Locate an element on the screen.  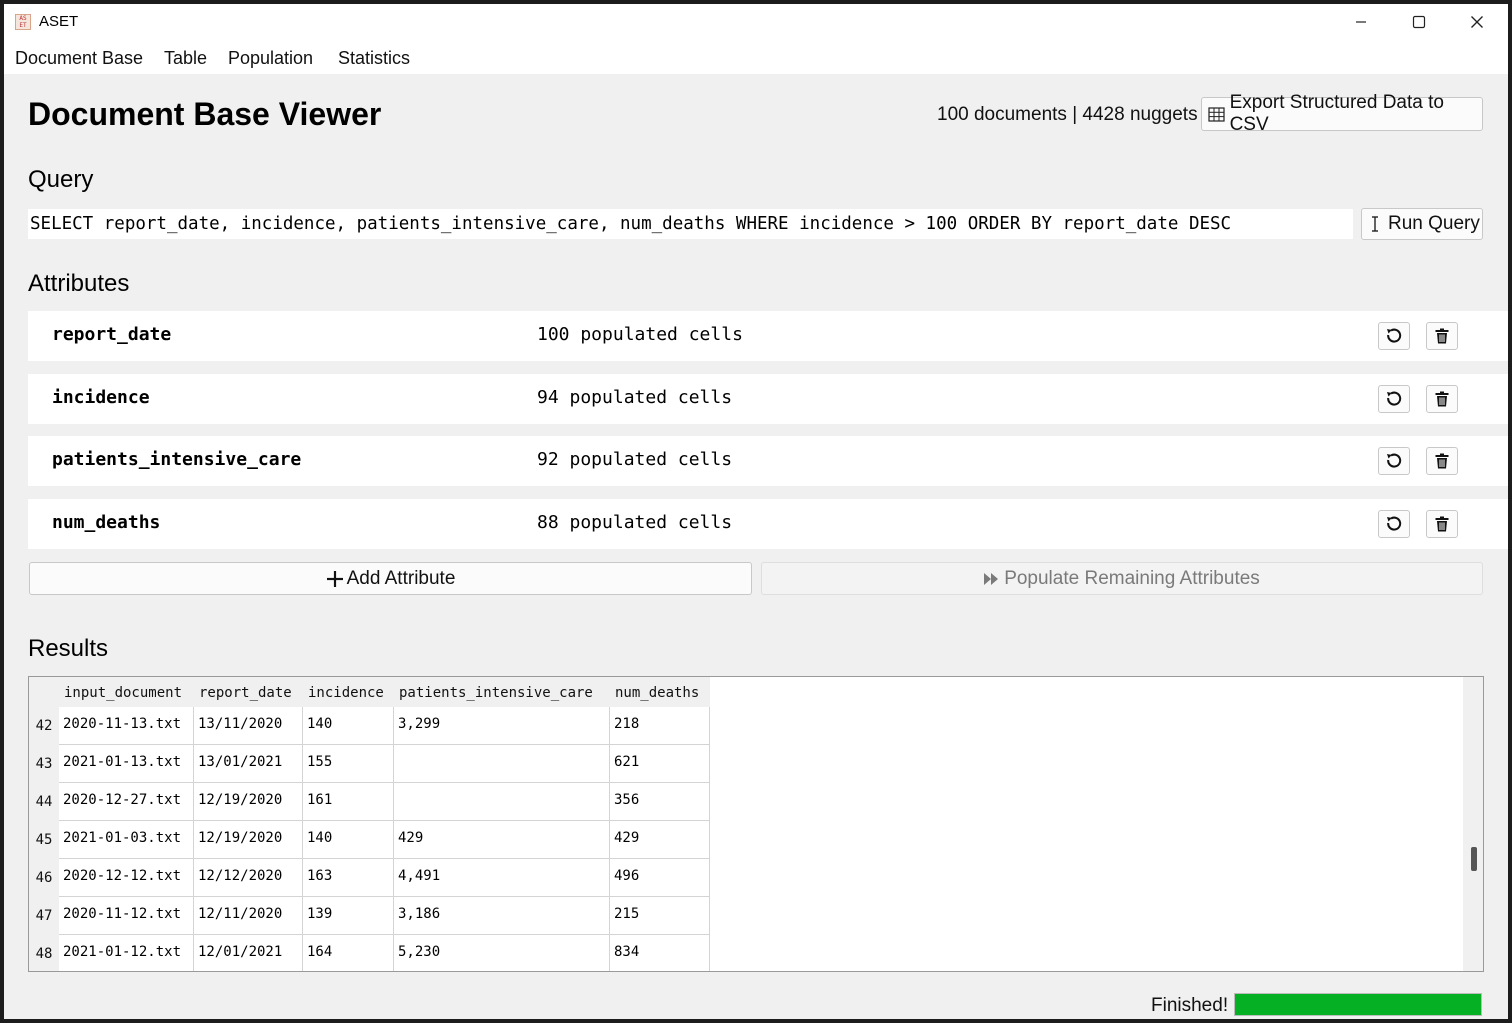
menu-document-base: Document Base is located at coordinates (79, 58).